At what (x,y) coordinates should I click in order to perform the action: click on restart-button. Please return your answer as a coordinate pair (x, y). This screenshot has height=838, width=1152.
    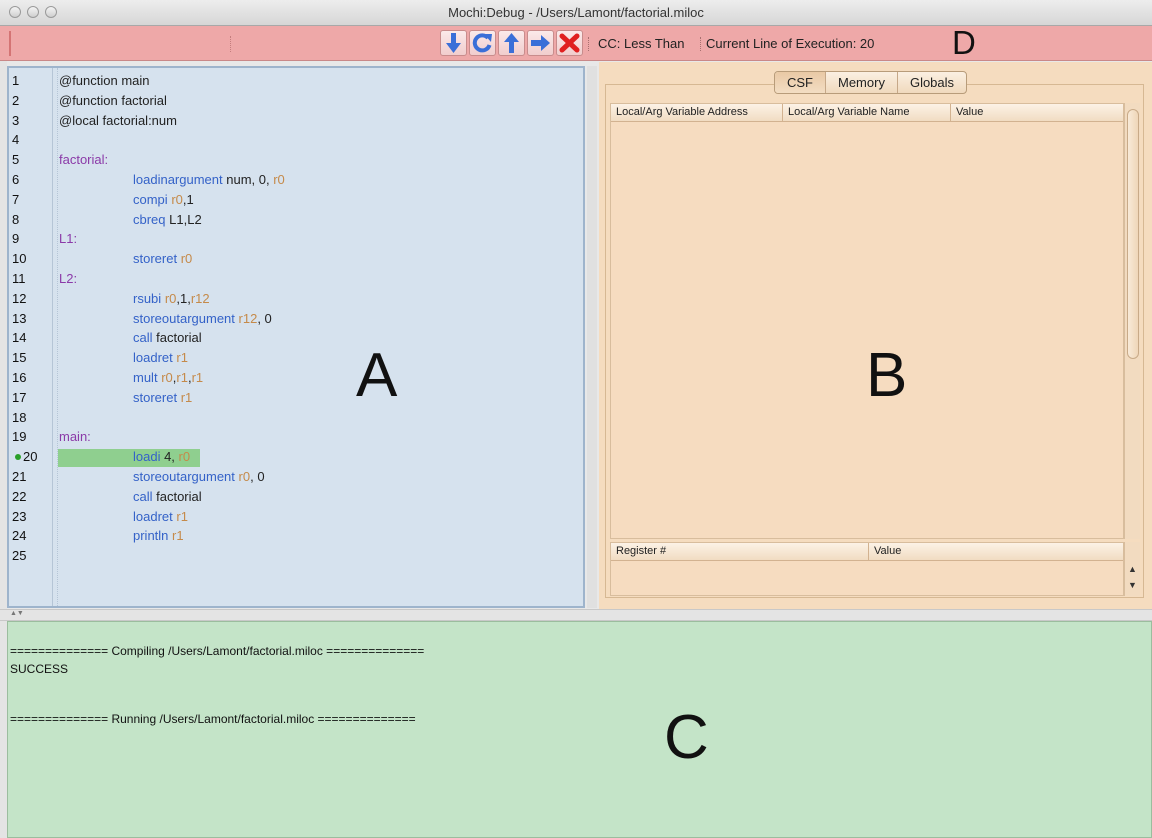
    Looking at the image, I should click on (482, 43).